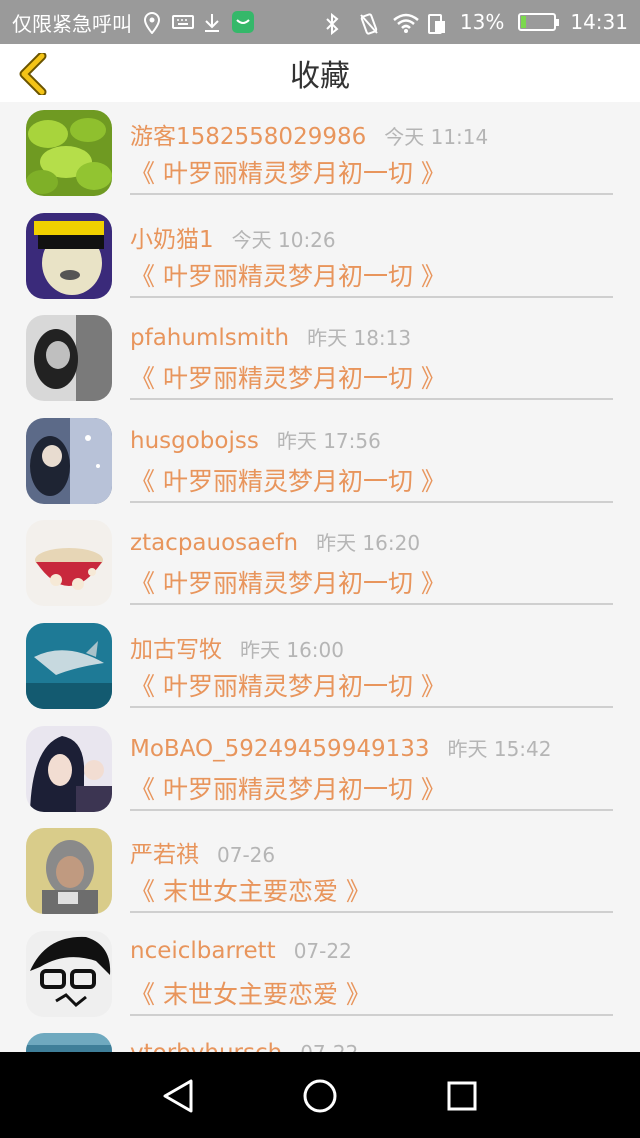  I want to click on app-header: 收藏, so click(320, 73).